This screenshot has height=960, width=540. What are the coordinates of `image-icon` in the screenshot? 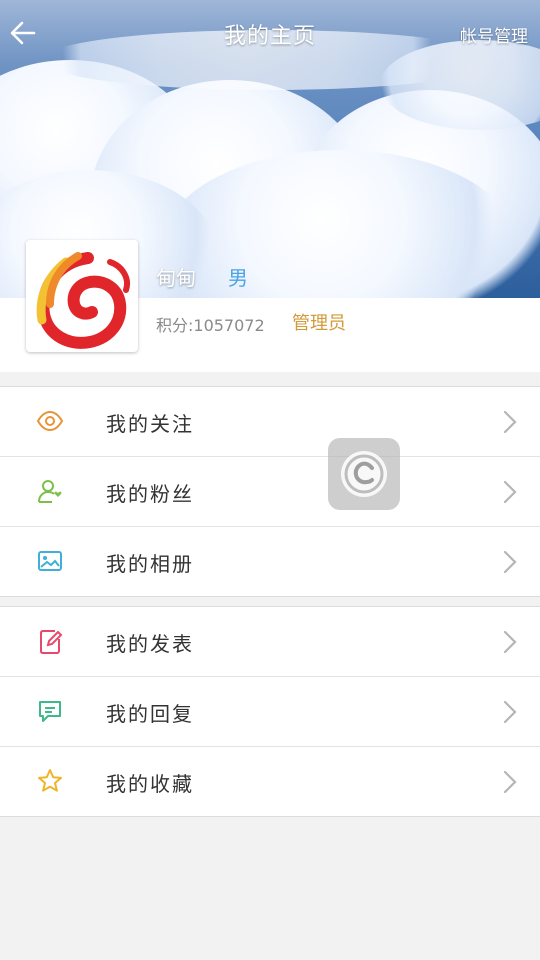 It's located at (50, 561).